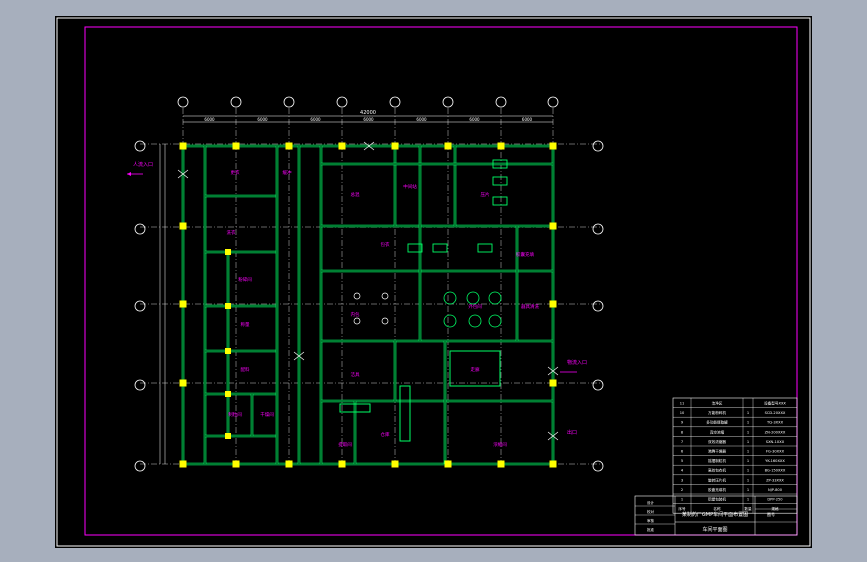  Describe the element at coordinates (405, 413) in the screenshot. I see `conveyor` at that location.